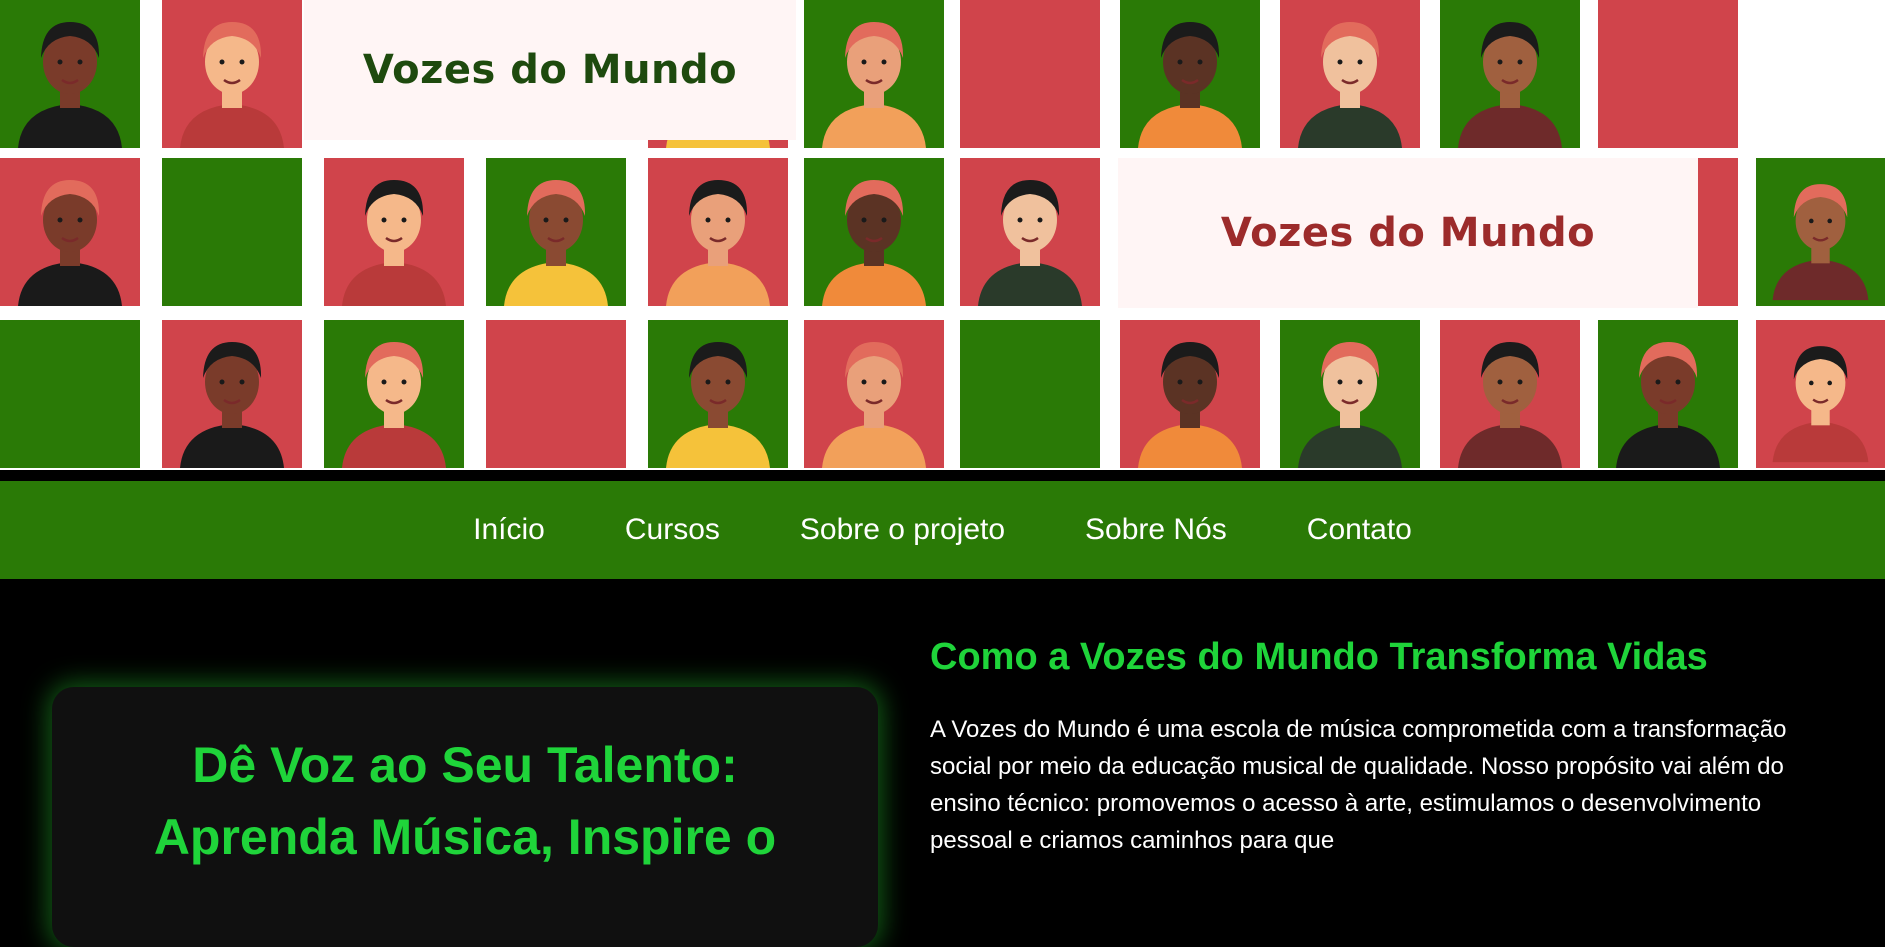 Image resolution: width=1885 pixels, height=947 pixels. What do you see at coordinates (1319, 657) in the screenshot?
I see `about-title: Como a Vozes do Mundo Transforma Vidas` at bounding box center [1319, 657].